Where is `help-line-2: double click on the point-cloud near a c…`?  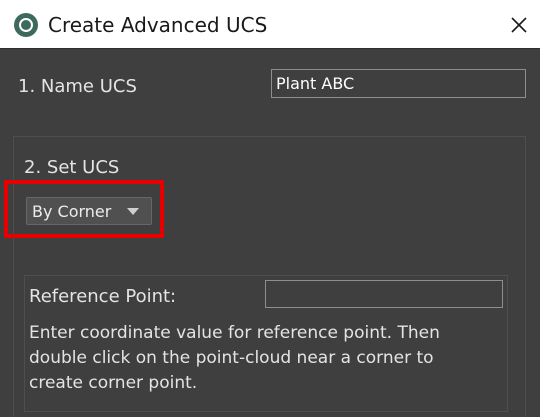 help-line-2: double click on the point-cloud near a c… is located at coordinates (231, 358).